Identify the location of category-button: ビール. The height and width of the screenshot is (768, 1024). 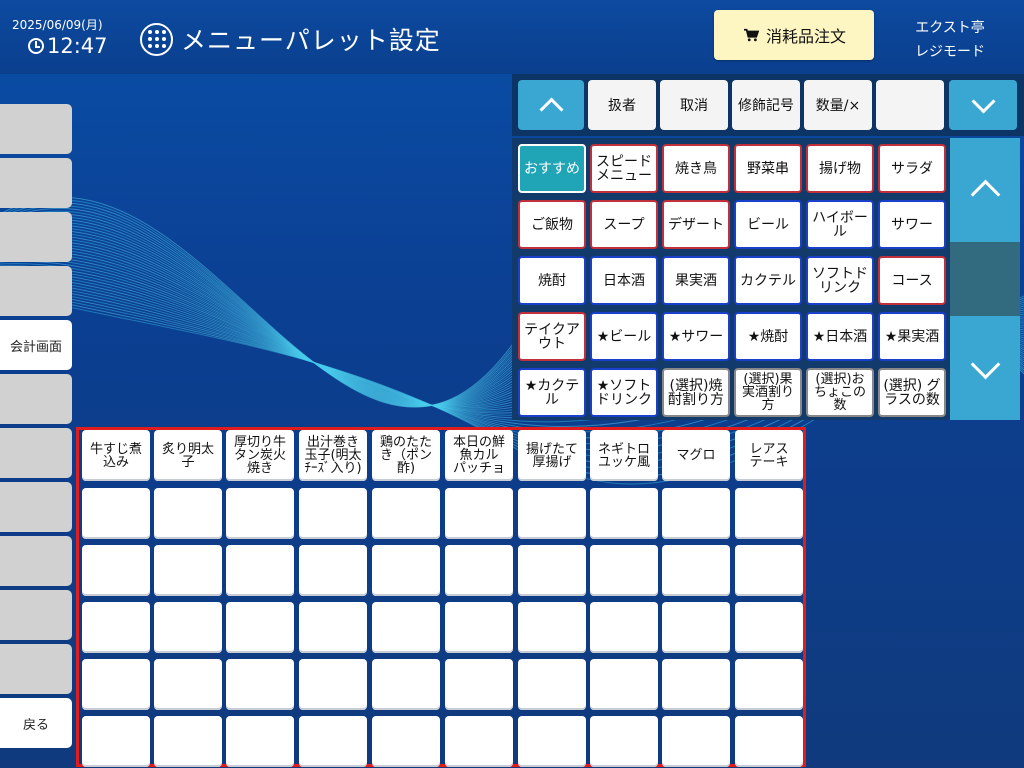
(768, 224).